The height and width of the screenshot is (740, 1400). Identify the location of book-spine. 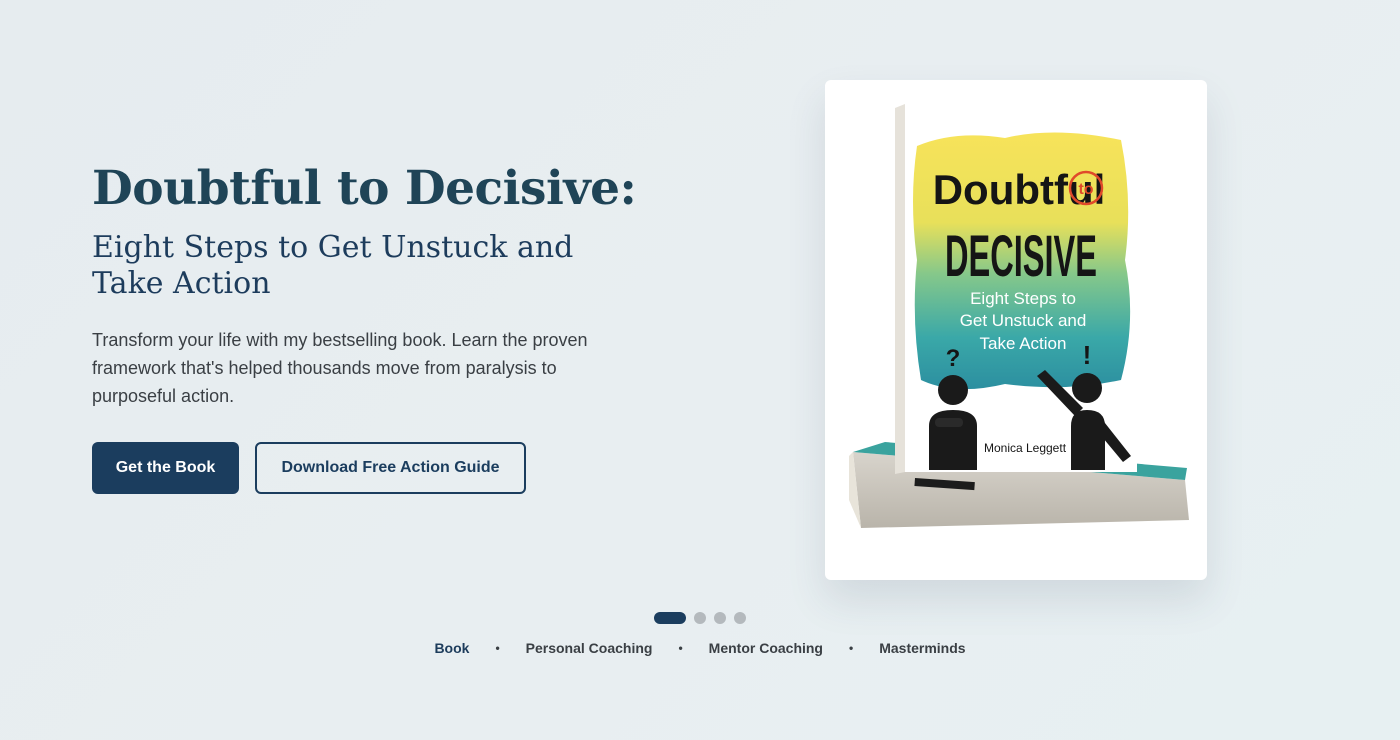
(900, 289).